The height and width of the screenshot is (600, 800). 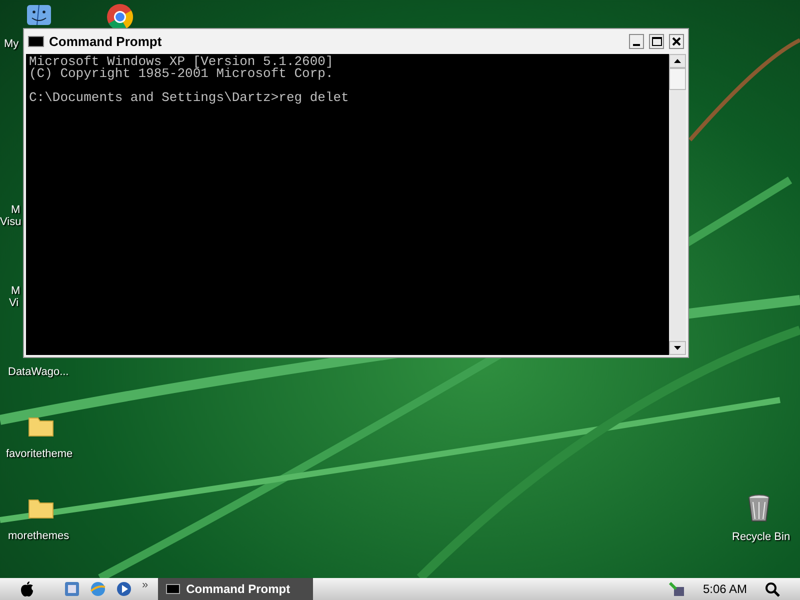 I want to click on clock: 5:06 AM, so click(x=724, y=589).